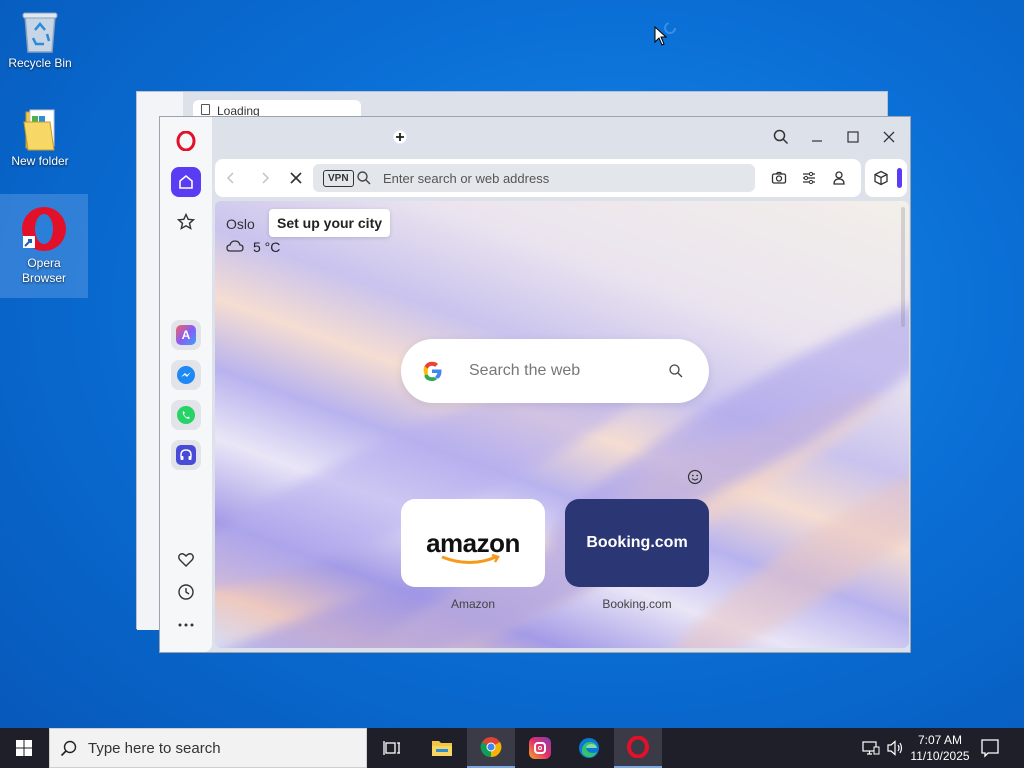 The image size is (1024, 768). I want to click on desktop-icon-label: Opera Browser, so click(43, 270).